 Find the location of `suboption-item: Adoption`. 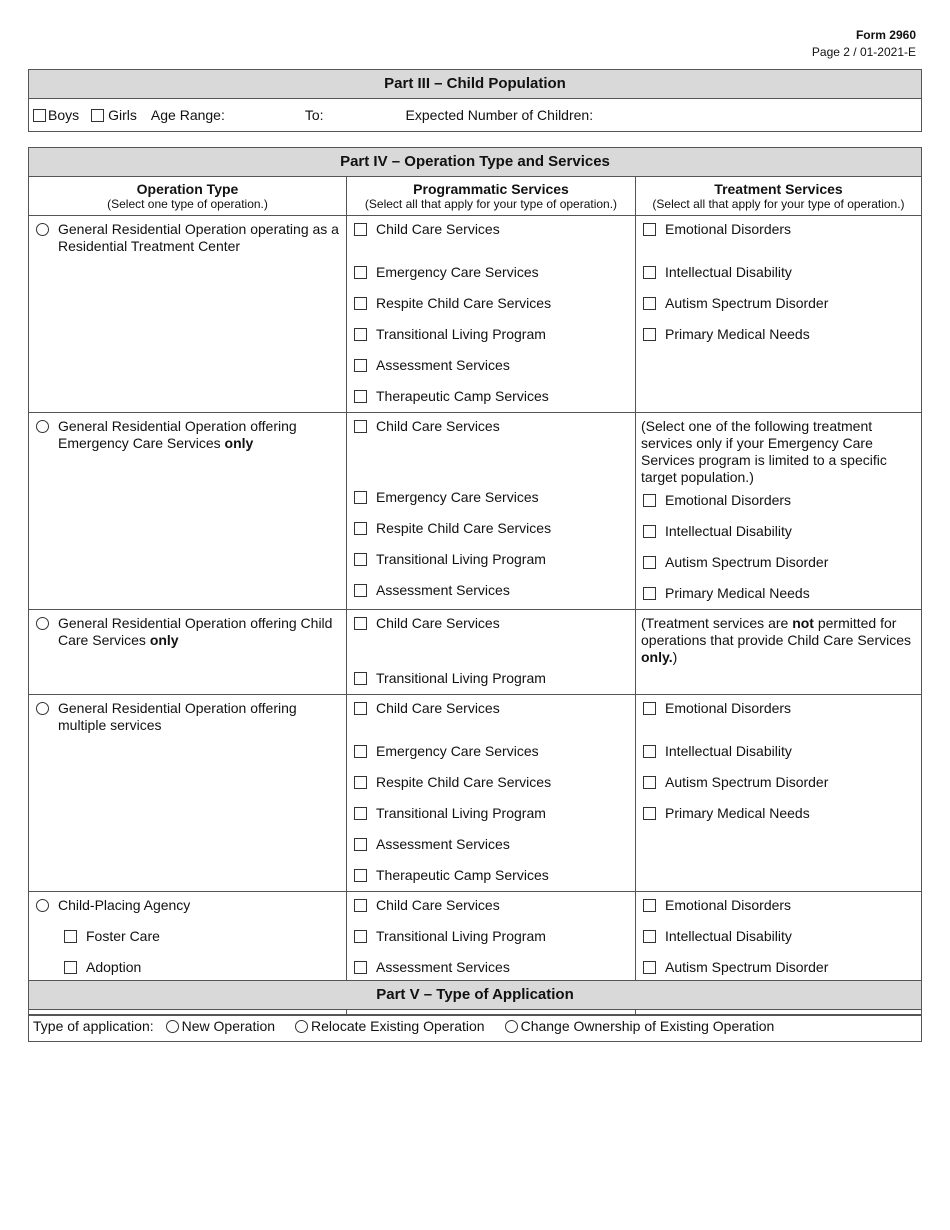

suboption-item: Adoption is located at coordinates (187, 967).